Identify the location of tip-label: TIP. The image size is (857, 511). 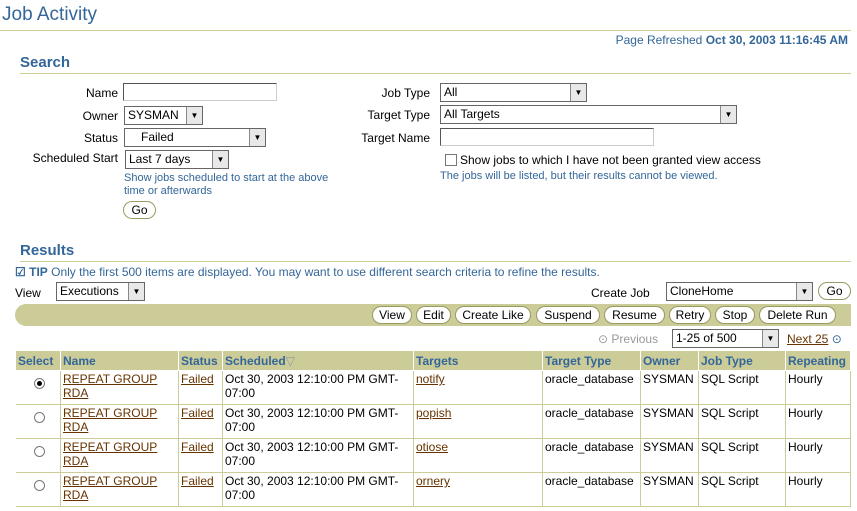
(38, 272).